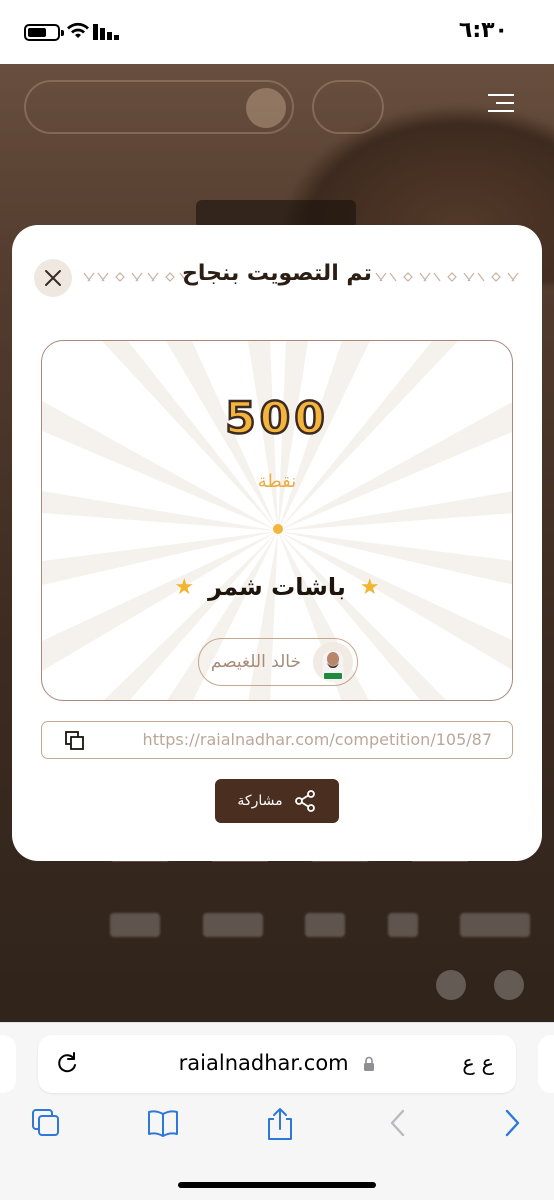  I want to click on back-icon, so click(398, 1123).